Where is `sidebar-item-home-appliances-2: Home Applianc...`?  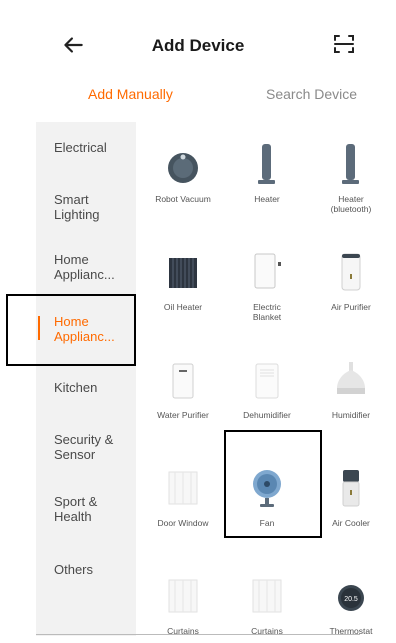 sidebar-item-home-appliances-2: Home Applianc... is located at coordinates (94, 329).